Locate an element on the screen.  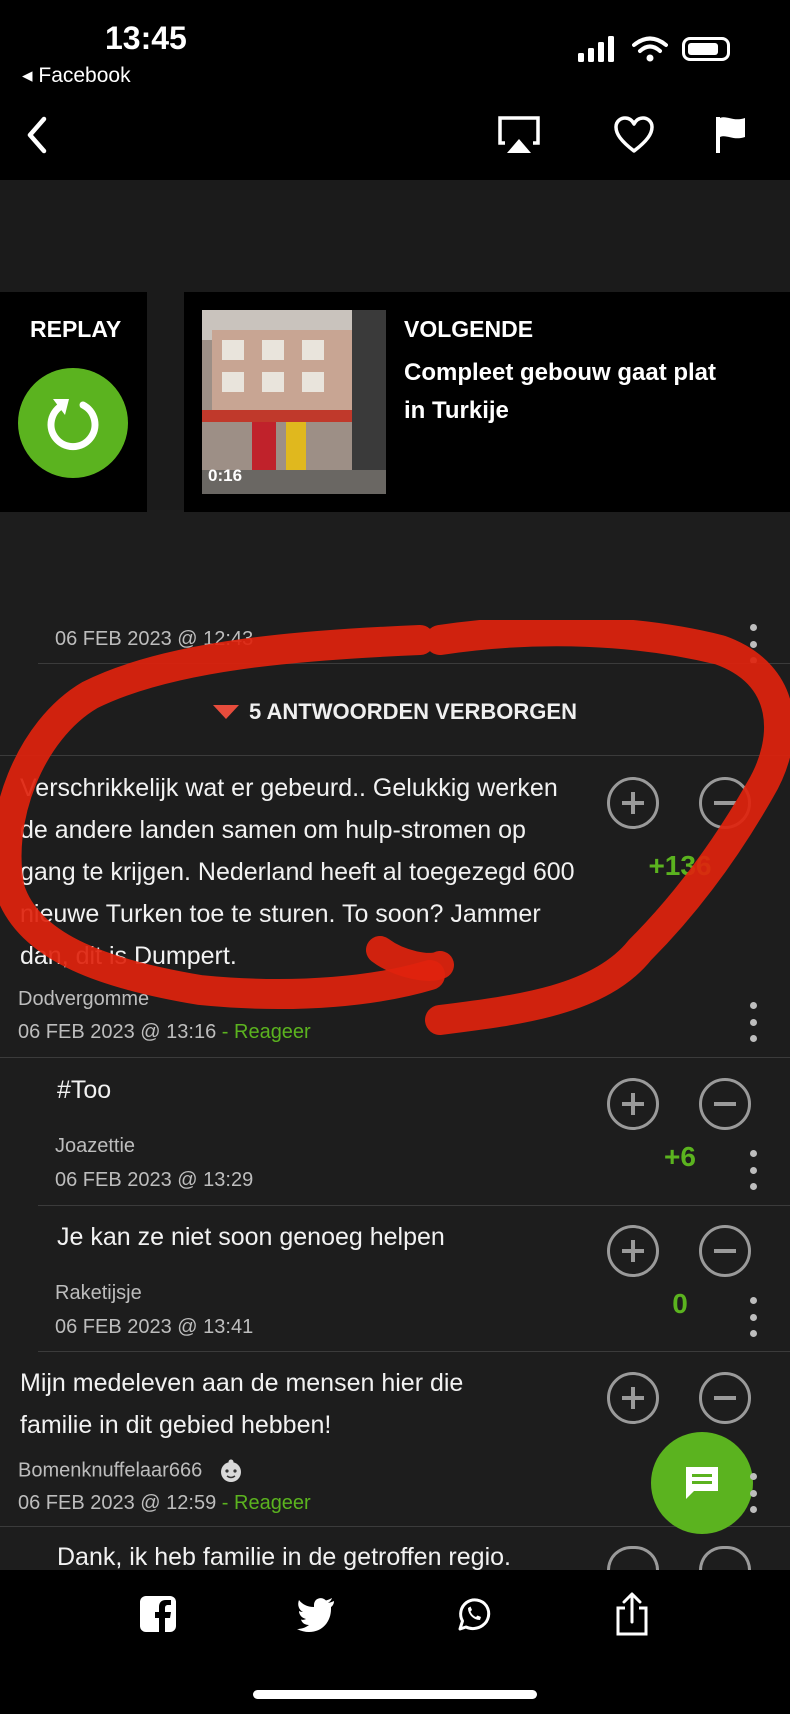
comment-author-name: Bomenknuffelaar666 is located at coordinates (110, 1470).